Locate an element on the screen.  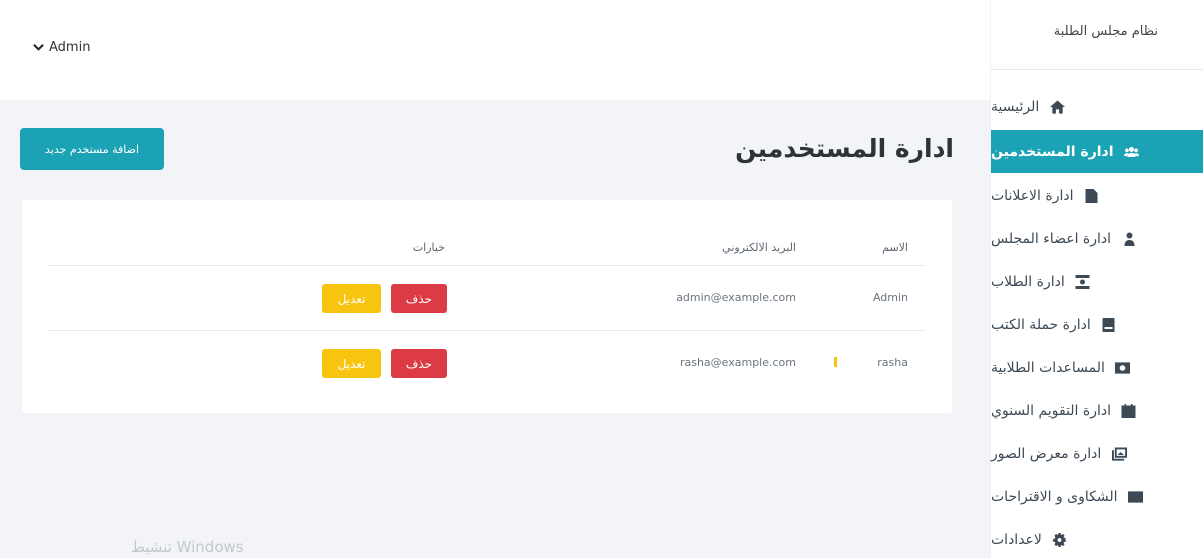
sidebar-item-label: ادارة الاعلانات is located at coordinates (1032, 196).